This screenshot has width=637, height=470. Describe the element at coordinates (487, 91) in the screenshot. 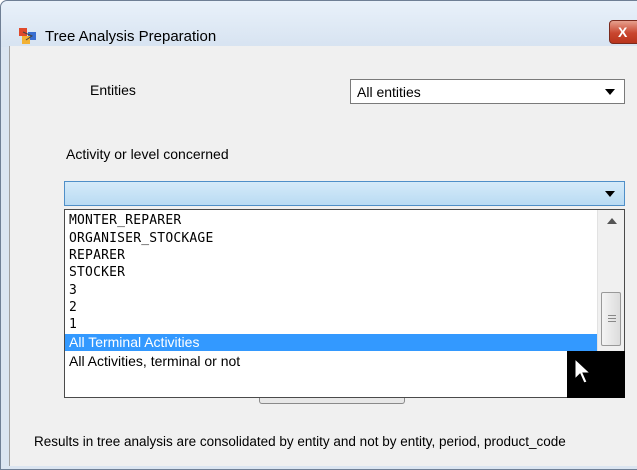

I see `entities-dropdown: All entities` at that location.